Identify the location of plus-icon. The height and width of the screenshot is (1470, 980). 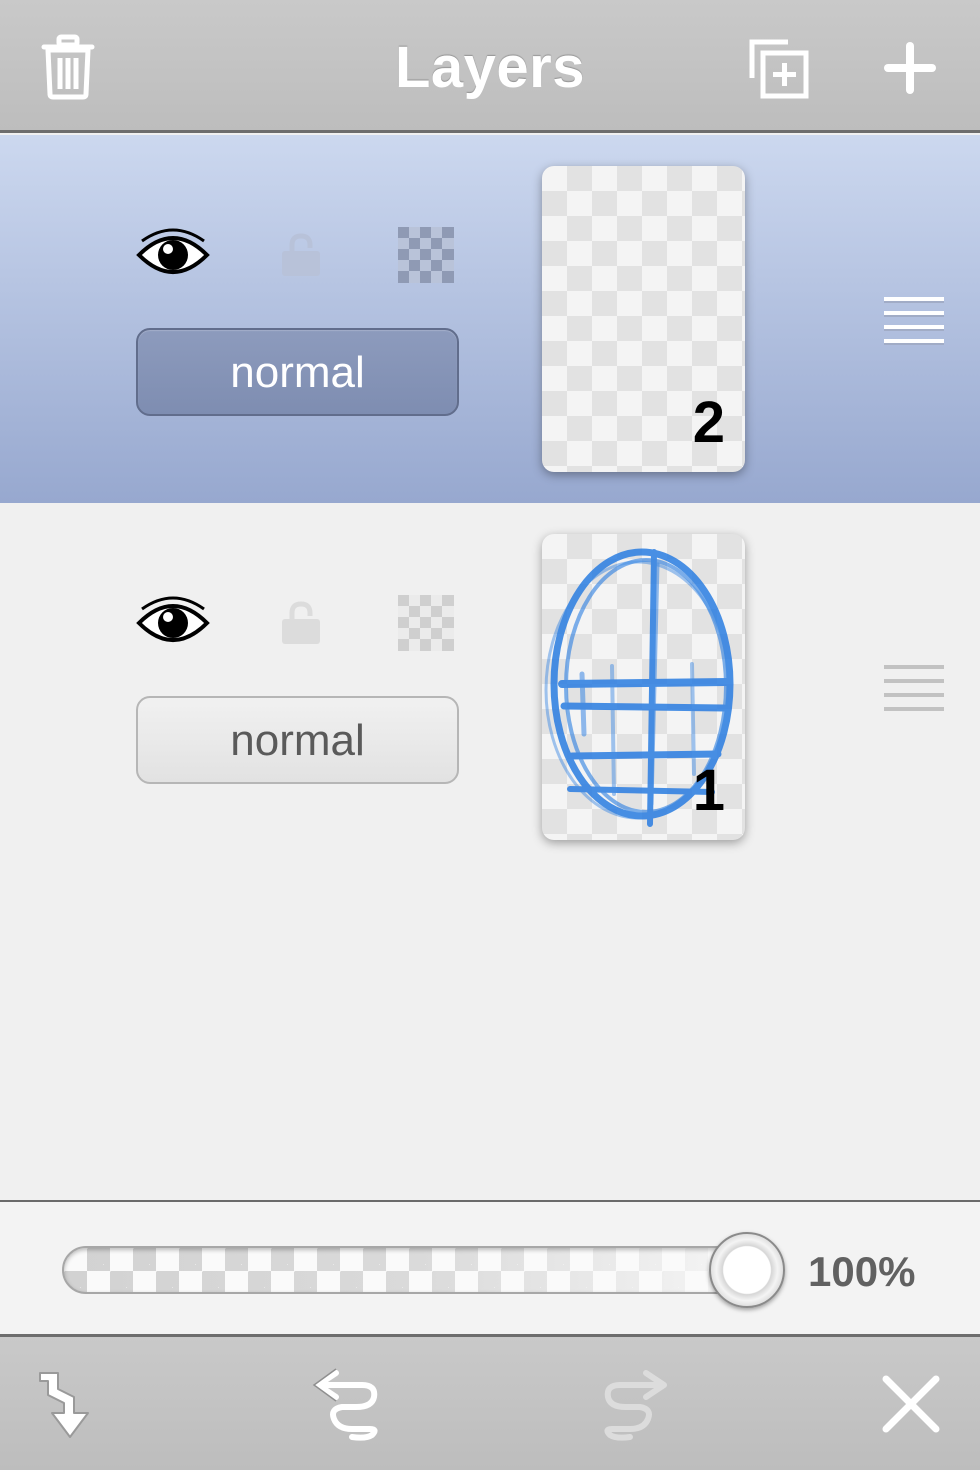
(910, 68).